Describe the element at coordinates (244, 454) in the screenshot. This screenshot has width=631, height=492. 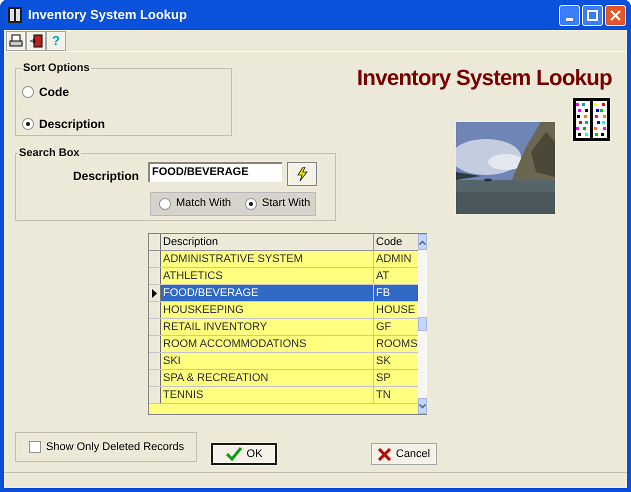
I see `ok-button: OK` at that location.